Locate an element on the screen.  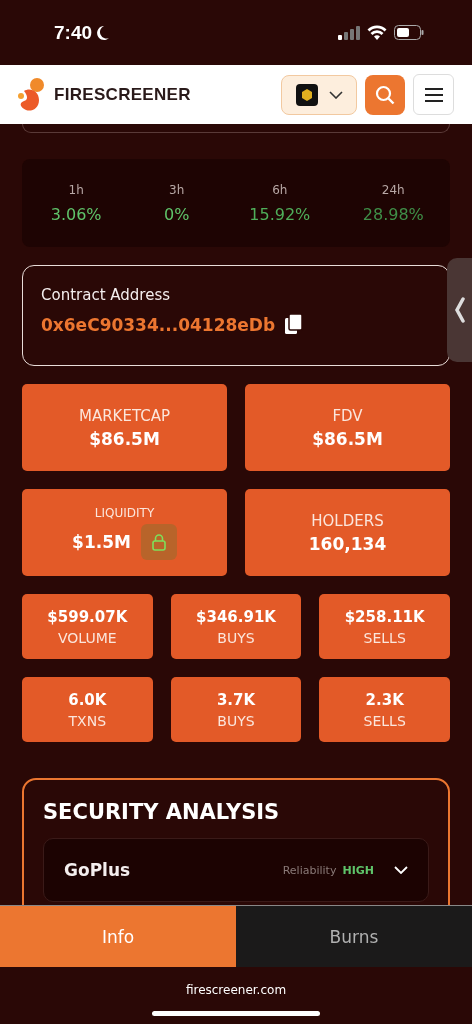
chain-logo-icon is located at coordinates (306, 94).